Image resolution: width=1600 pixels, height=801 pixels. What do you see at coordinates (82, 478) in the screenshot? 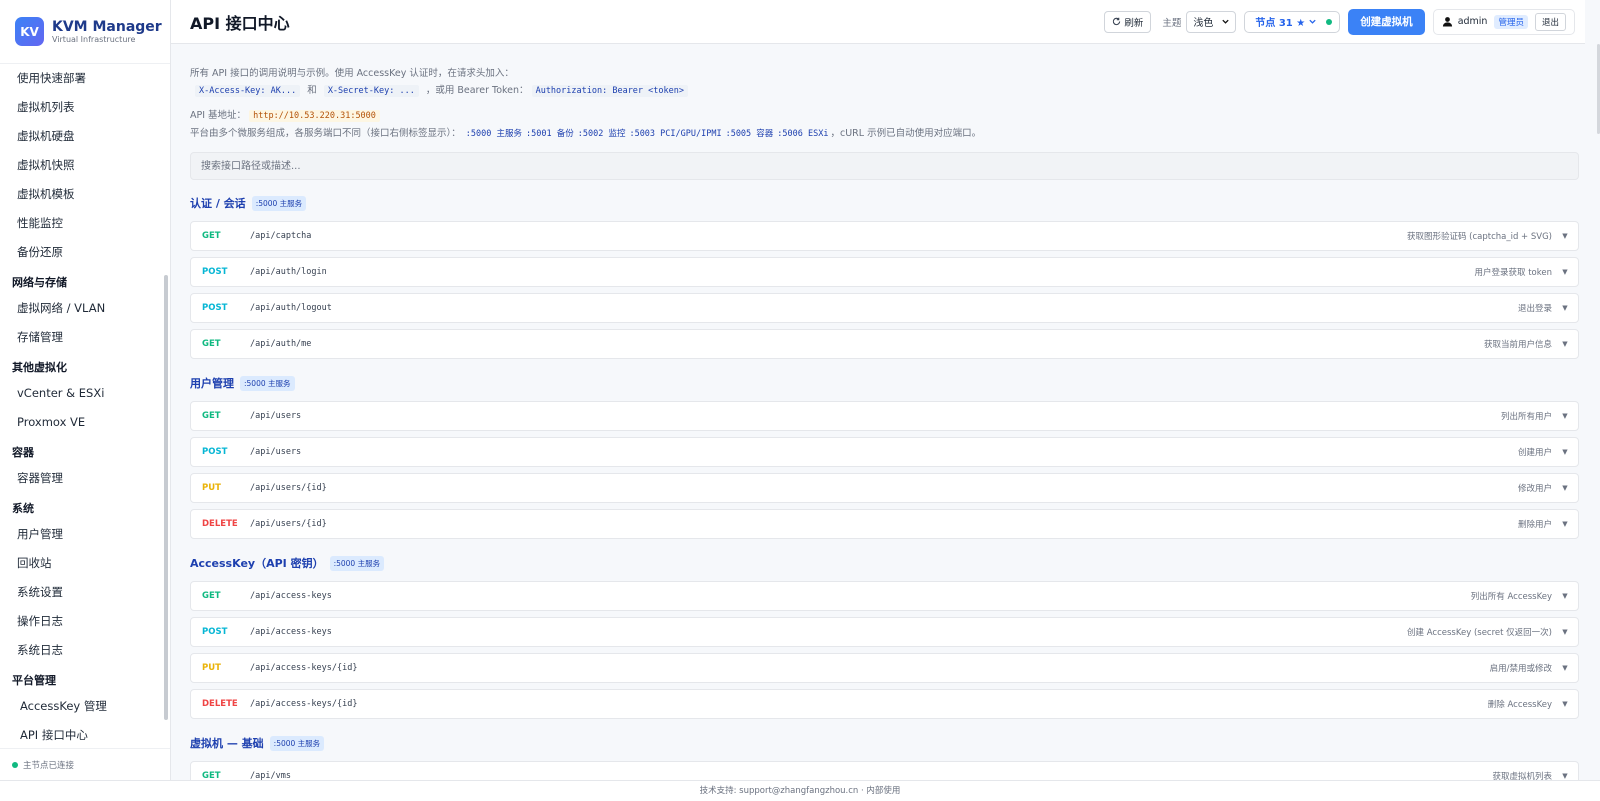
I see `sidebar-item: 容器管理` at bounding box center [82, 478].